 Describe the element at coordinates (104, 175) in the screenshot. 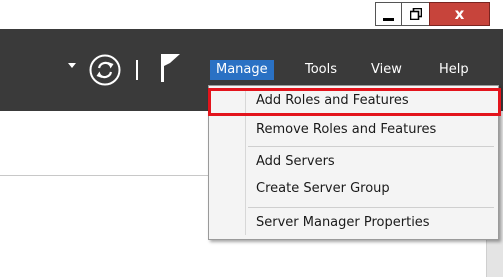

I see `content-divider` at that location.